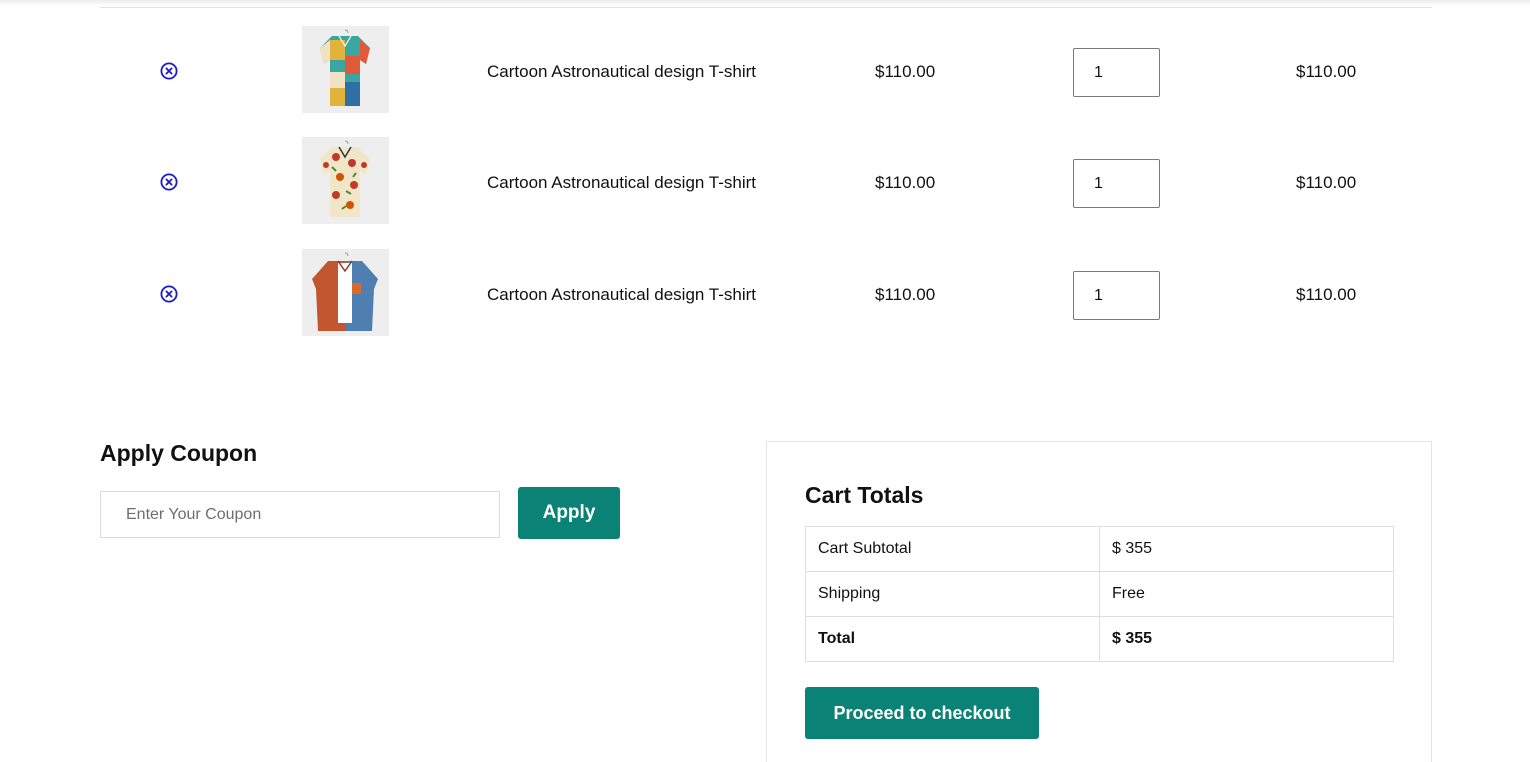 This screenshot has width=1530, height=762. I want to click on cart-totals-heading: Cart Totals, so click(864, 495).